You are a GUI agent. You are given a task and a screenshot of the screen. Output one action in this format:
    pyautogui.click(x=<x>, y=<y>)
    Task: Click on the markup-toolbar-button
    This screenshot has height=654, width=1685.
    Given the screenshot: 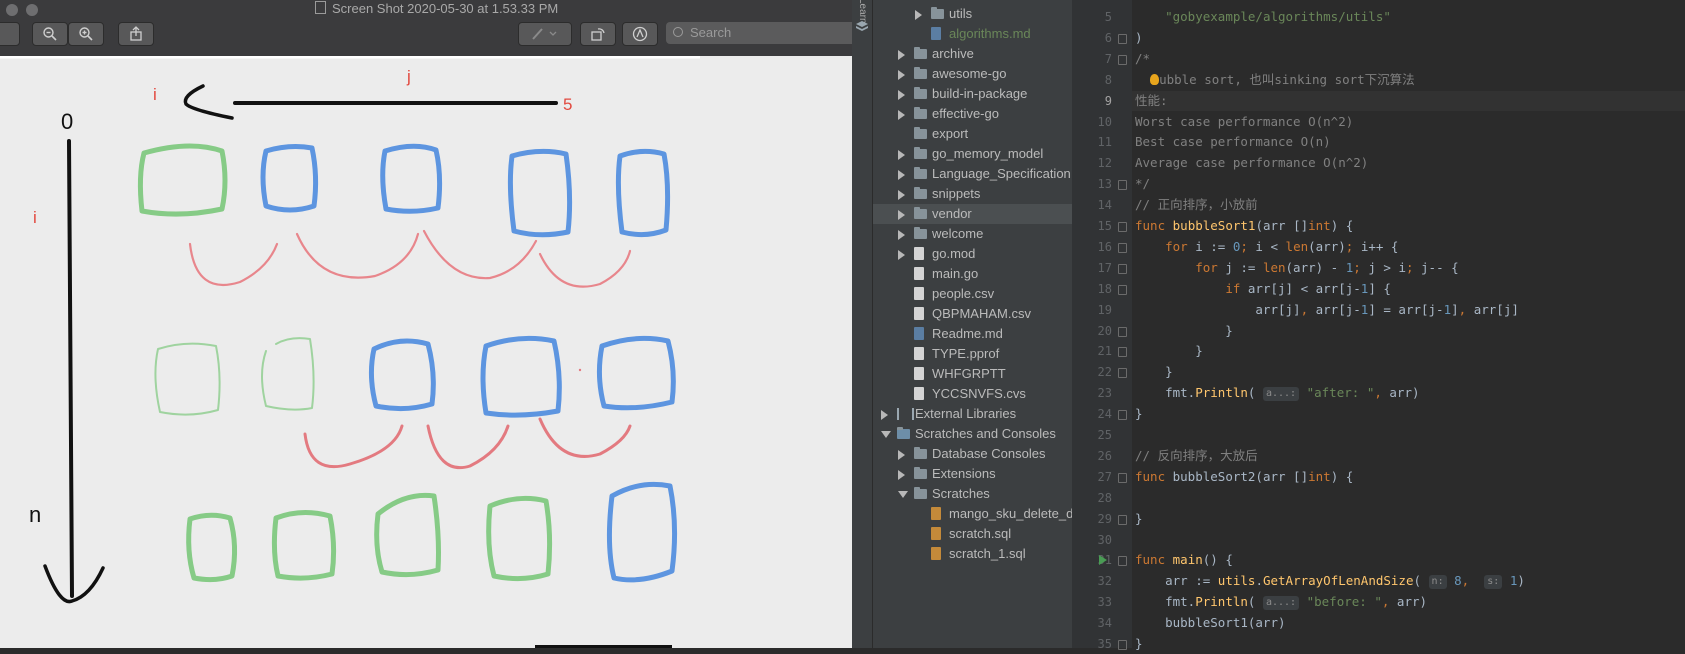 What is the action you would take?
    pyautogui.click(x=640, y=34)
    